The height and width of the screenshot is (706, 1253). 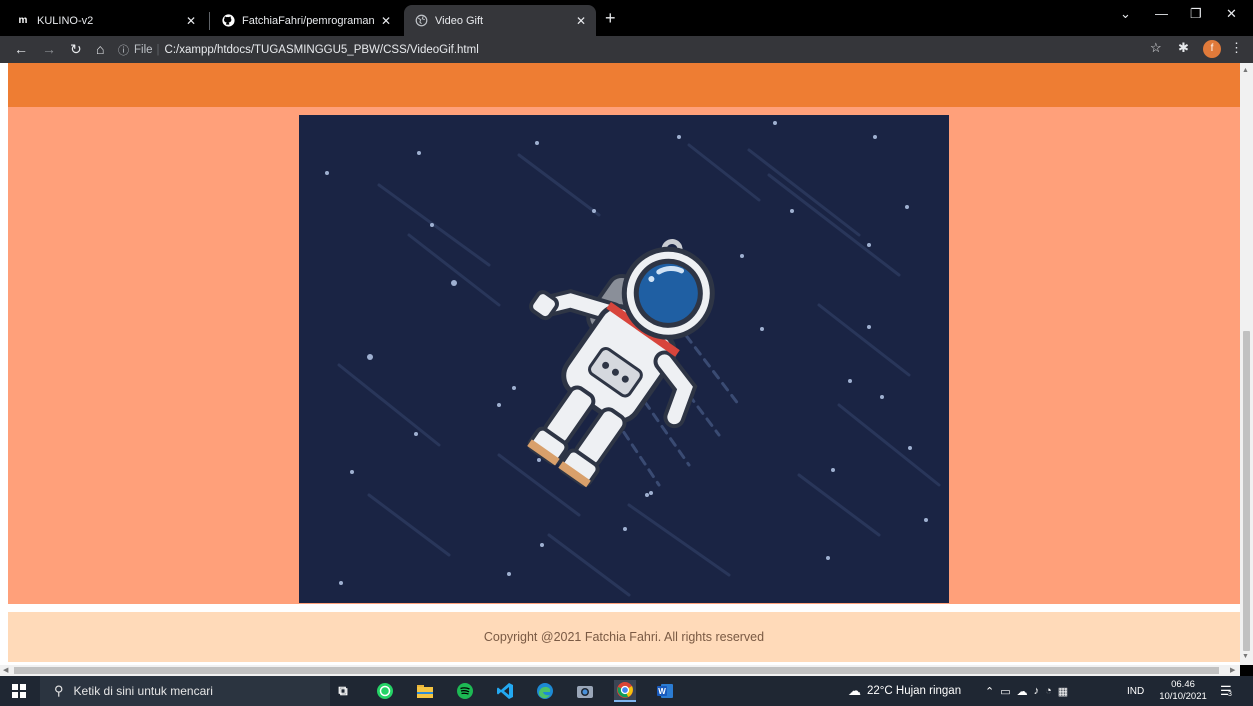 I want to click on tab-github: FatchiaFahri/pemrograman-web ✕, so click(x=306, y=20).